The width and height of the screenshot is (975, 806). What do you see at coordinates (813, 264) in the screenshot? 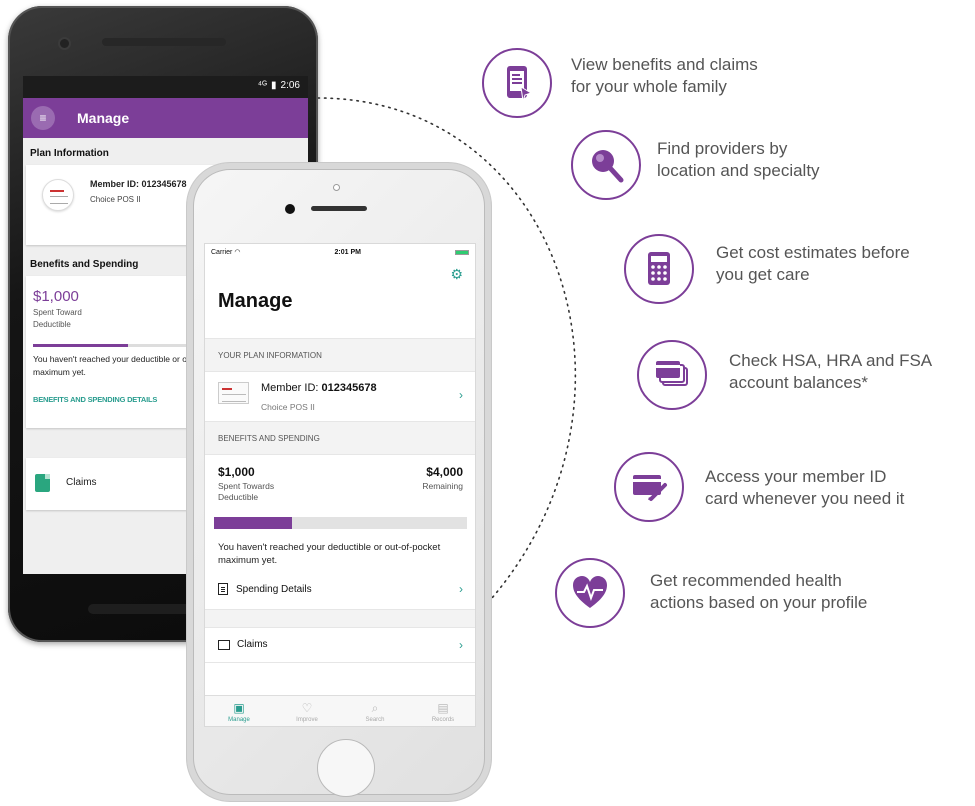
I see `feature-text-cost: Get cost estimates before you get care` at bounding box center [813, 264].